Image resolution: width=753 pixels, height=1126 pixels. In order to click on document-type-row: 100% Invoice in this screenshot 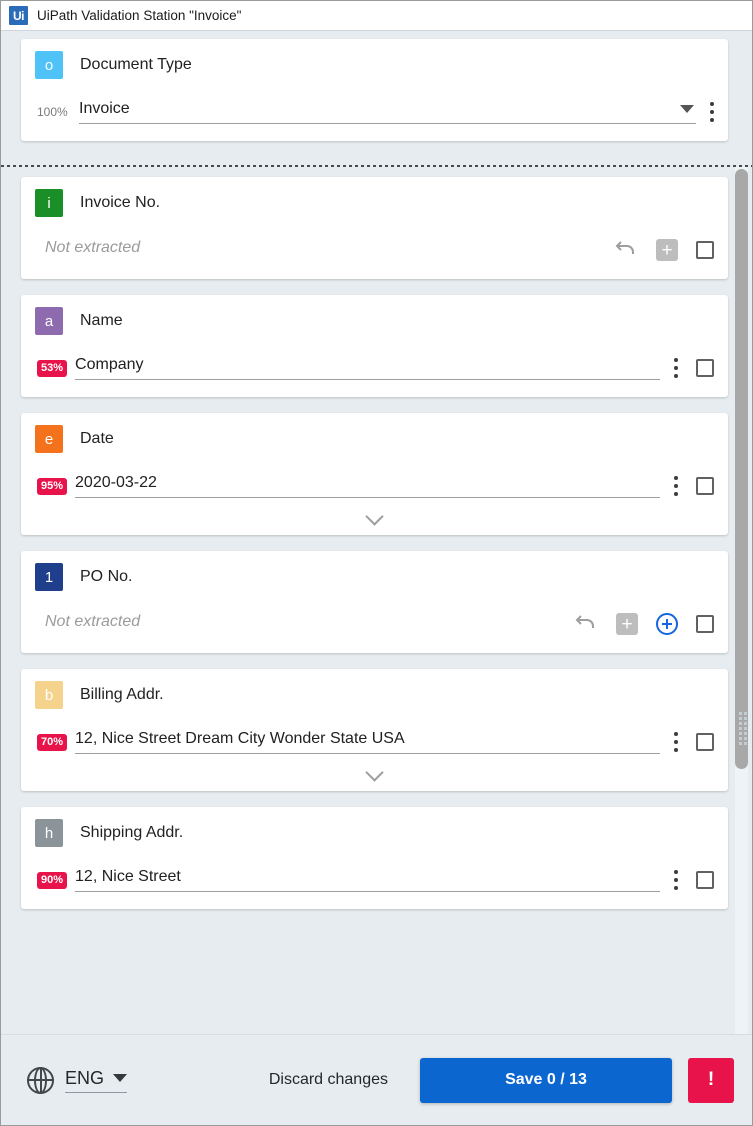, I will do `click(374, 112)`.